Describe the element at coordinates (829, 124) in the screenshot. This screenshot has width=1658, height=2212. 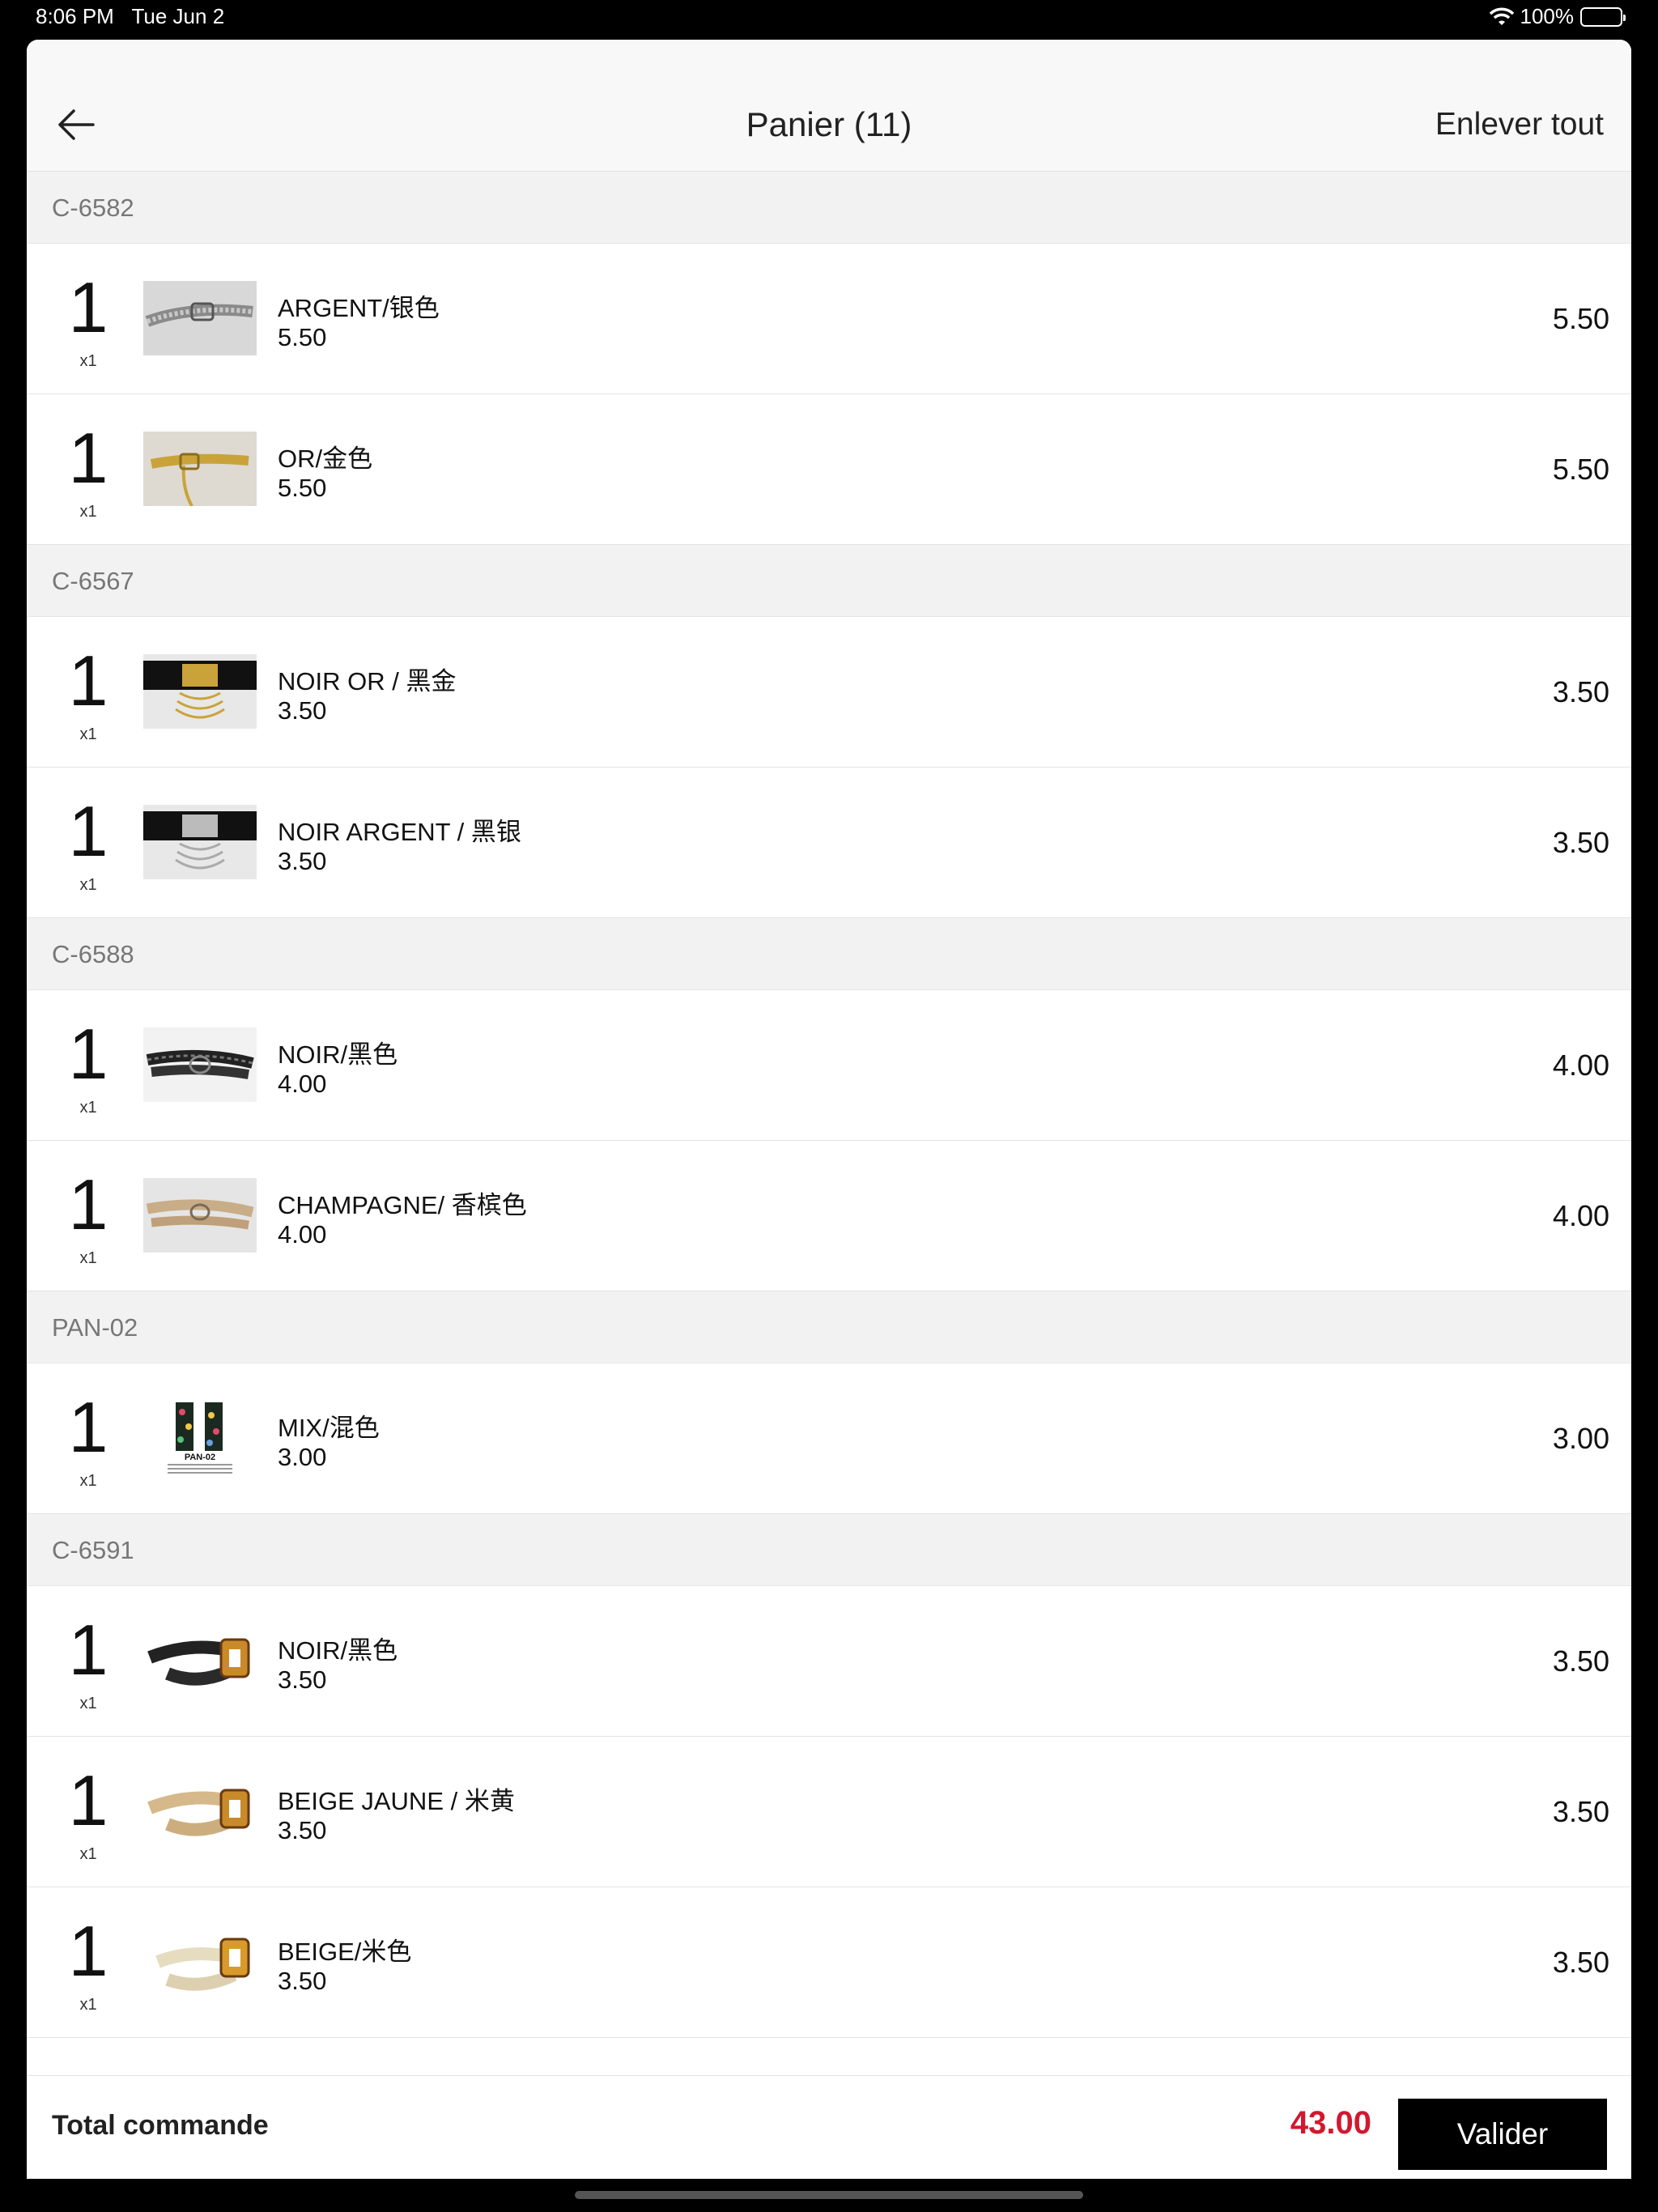
I see `page-title: Panier (11)` at that location.